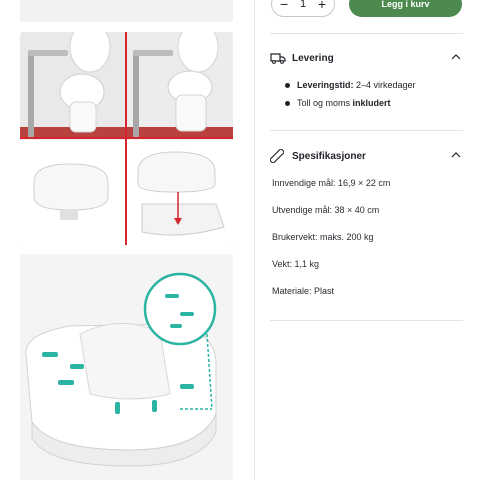 The image size is (480, 480). What do you see at coordinates (303, 5) in the screenshot?
I see `quantity-value: 1` at bounding box center [303, 5].